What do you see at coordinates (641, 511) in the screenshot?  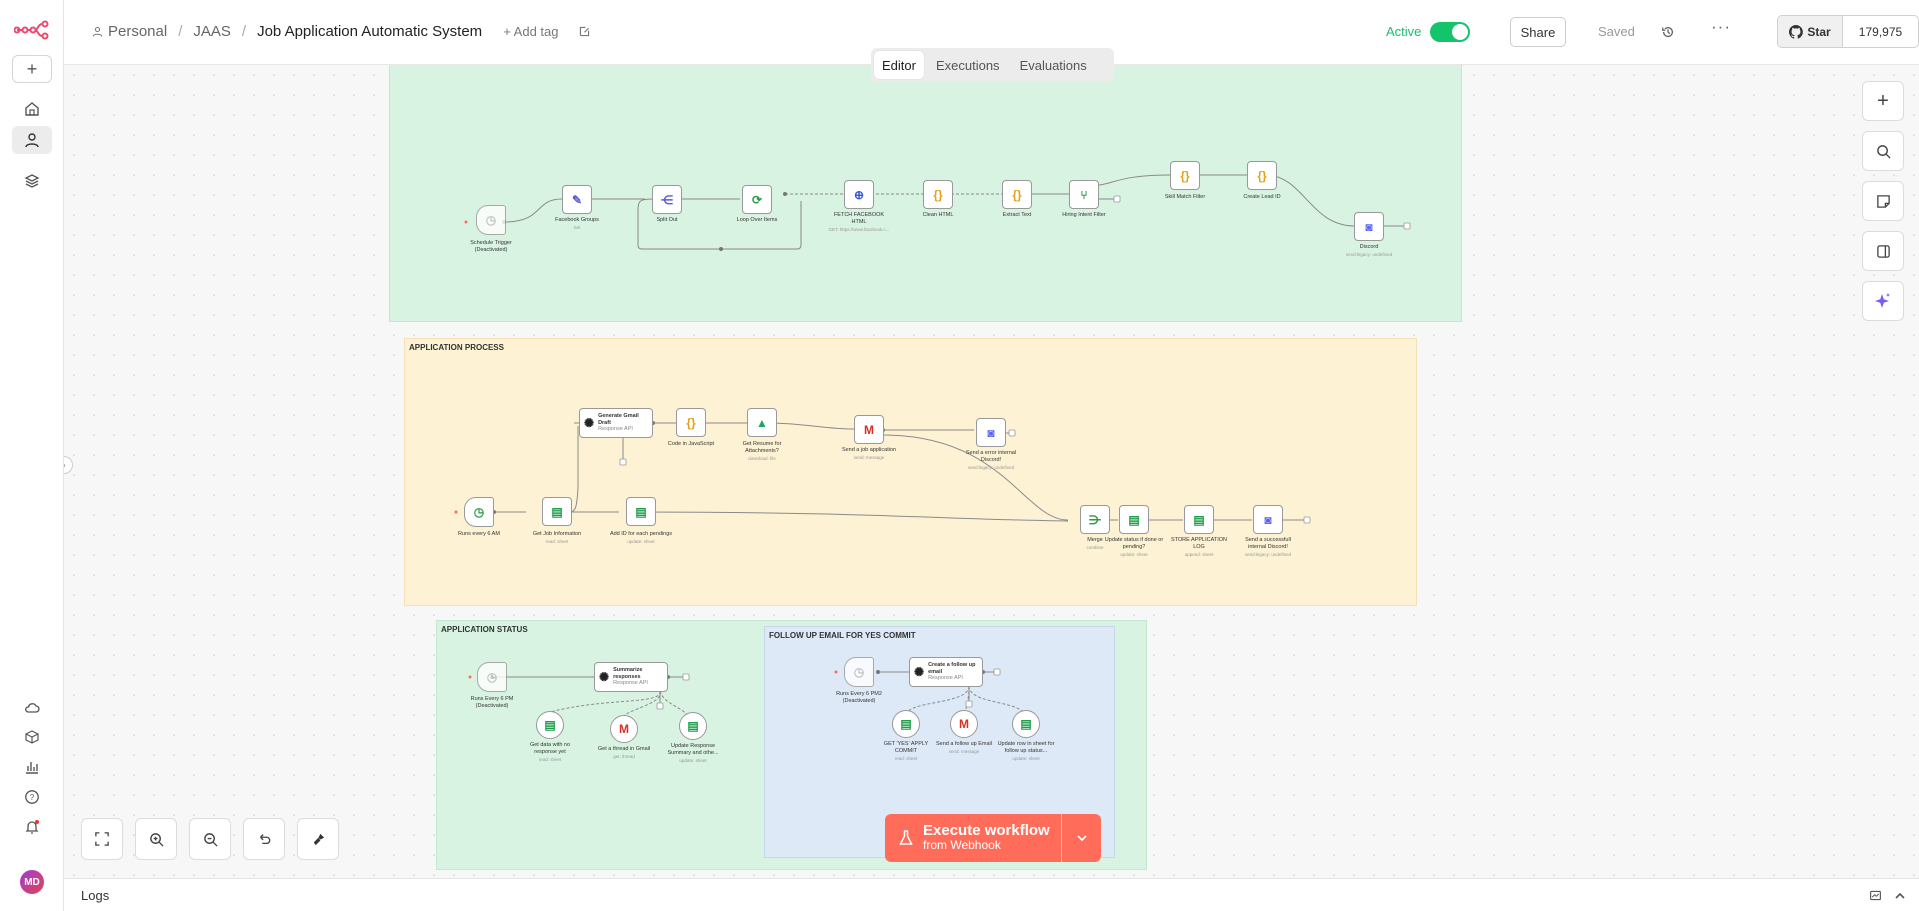 I see `node-add-id: ▤` at bounding box center [641, 511].